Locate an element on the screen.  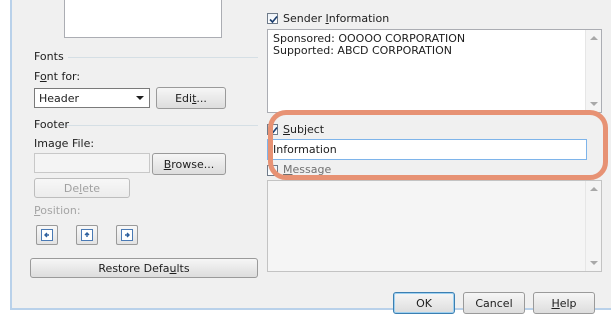
position-center-button is located at coordinates (87, 235).